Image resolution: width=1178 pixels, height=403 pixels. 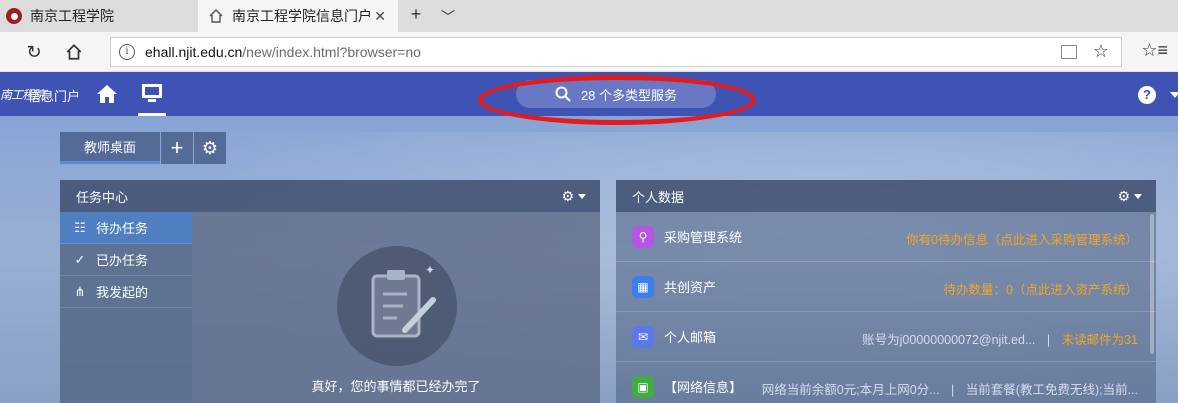 I want to click on url-path: /new/index.html?browser=no, so click(x=331, y=52).